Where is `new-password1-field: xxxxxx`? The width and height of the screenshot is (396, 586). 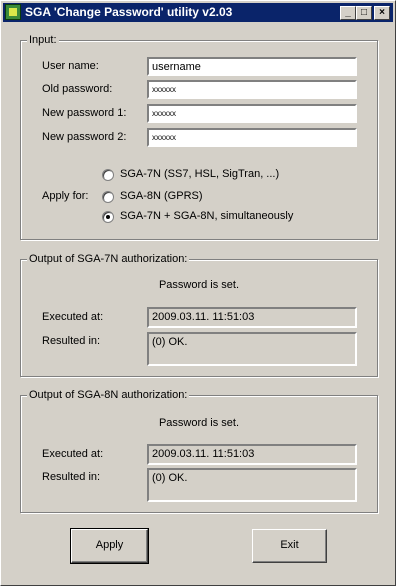
new-password1-field: xxxxxx is located at coordinates (252, 113).